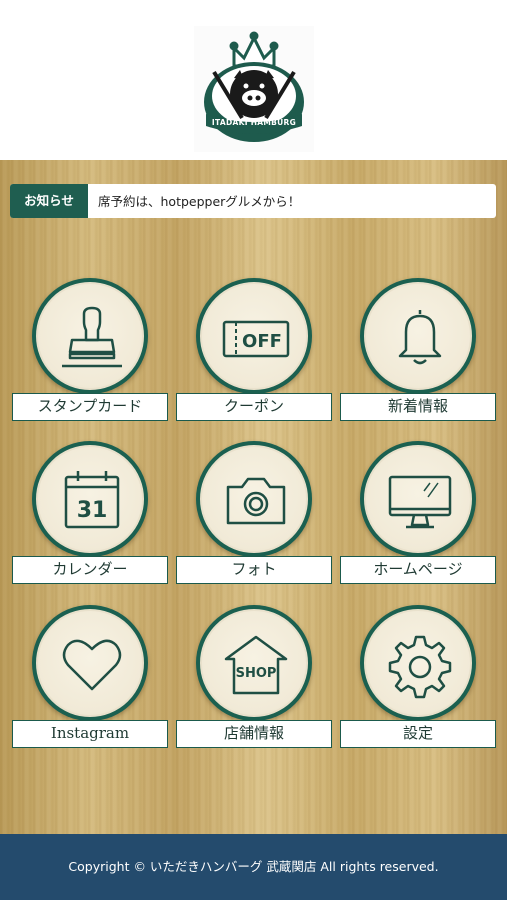  Describe the element at coordinates (262, 341) in the screenshot. I see `coupon-off-text: OFF` at that location.